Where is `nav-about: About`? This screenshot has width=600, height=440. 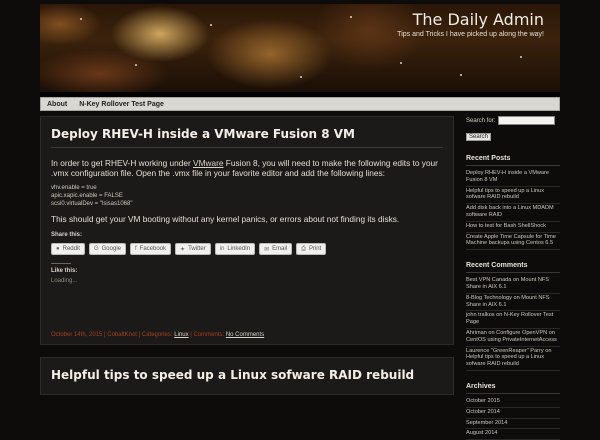
nav-about: About is located at coordinates (57, 104).